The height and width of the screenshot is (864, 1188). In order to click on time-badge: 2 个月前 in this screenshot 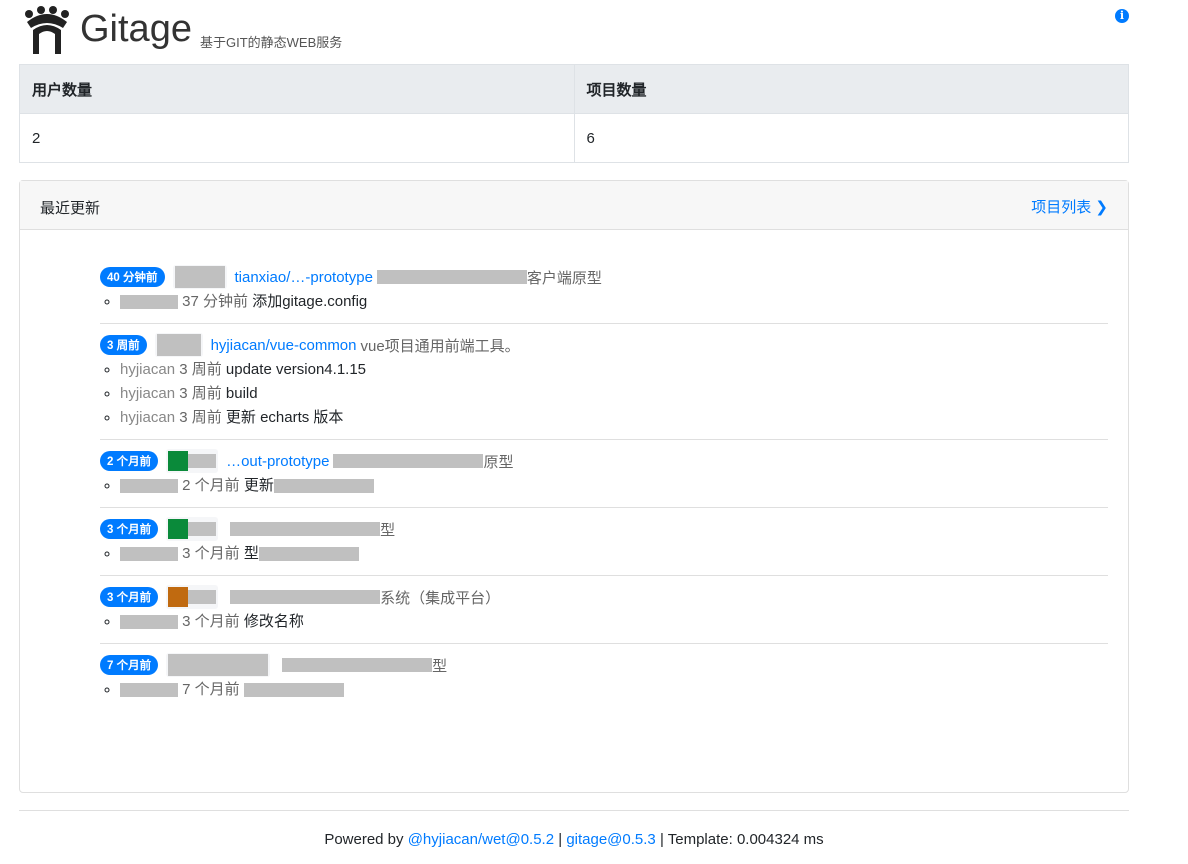, I will do `click(129, 461)`.